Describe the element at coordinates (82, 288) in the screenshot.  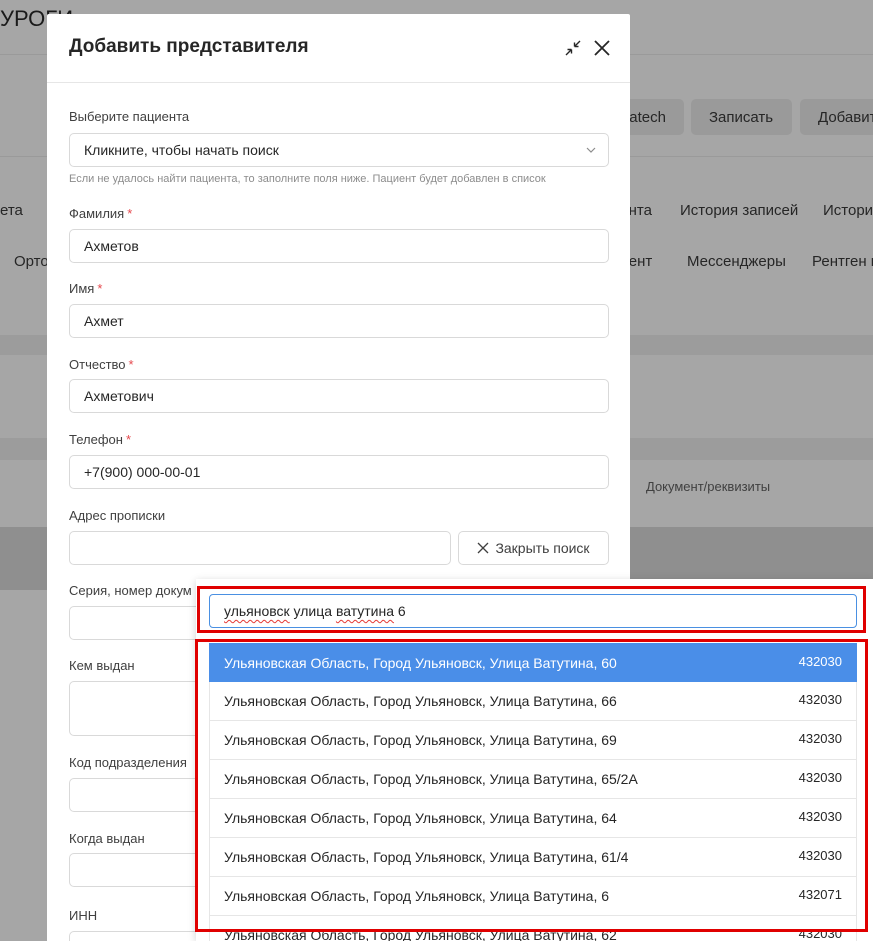
I see `first-name-label-text: Имя` at that location.